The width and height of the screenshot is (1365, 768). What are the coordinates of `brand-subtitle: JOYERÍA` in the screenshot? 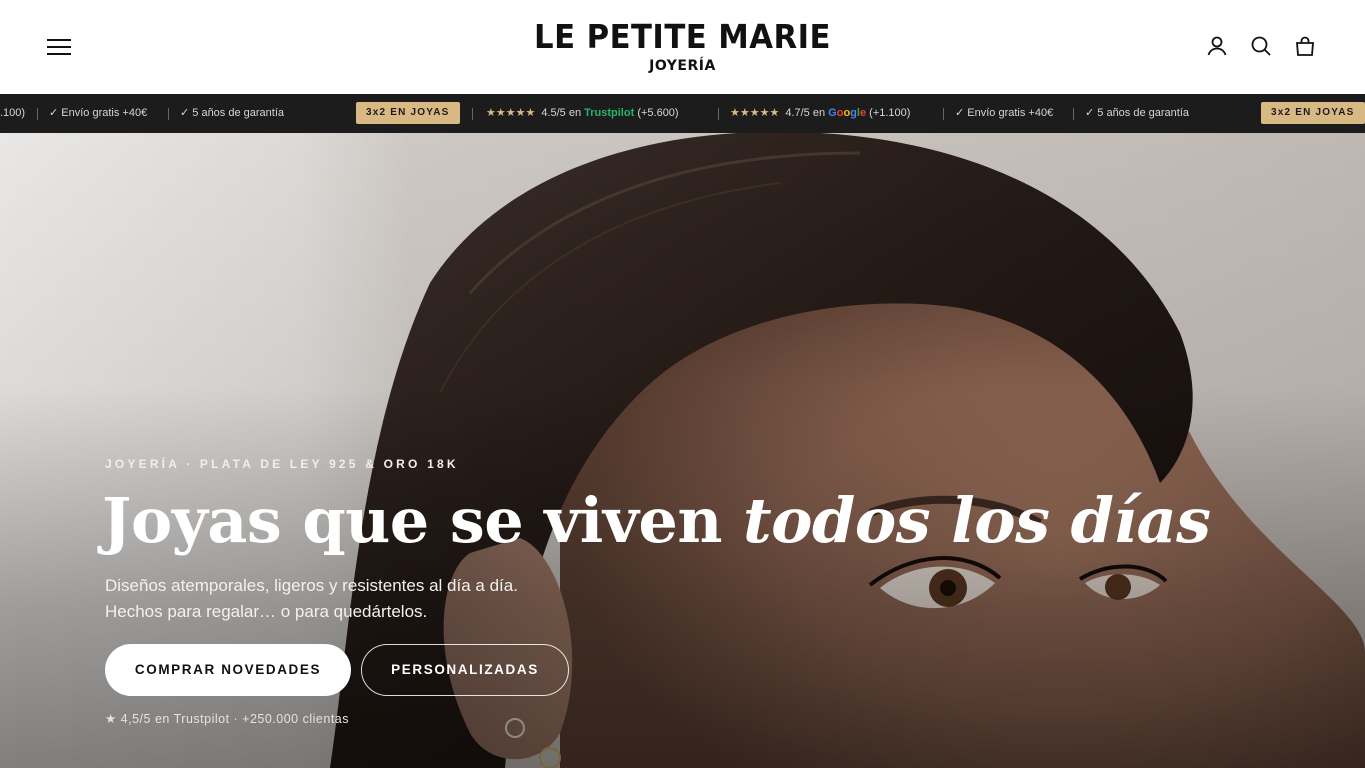 It's located at (682, 66).